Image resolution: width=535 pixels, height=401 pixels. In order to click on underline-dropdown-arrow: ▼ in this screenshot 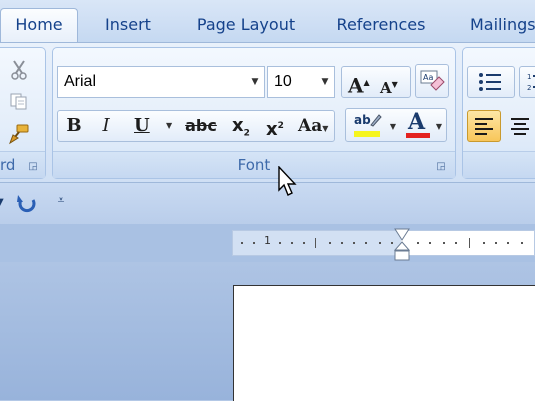, I will do `click(169, 126)`.